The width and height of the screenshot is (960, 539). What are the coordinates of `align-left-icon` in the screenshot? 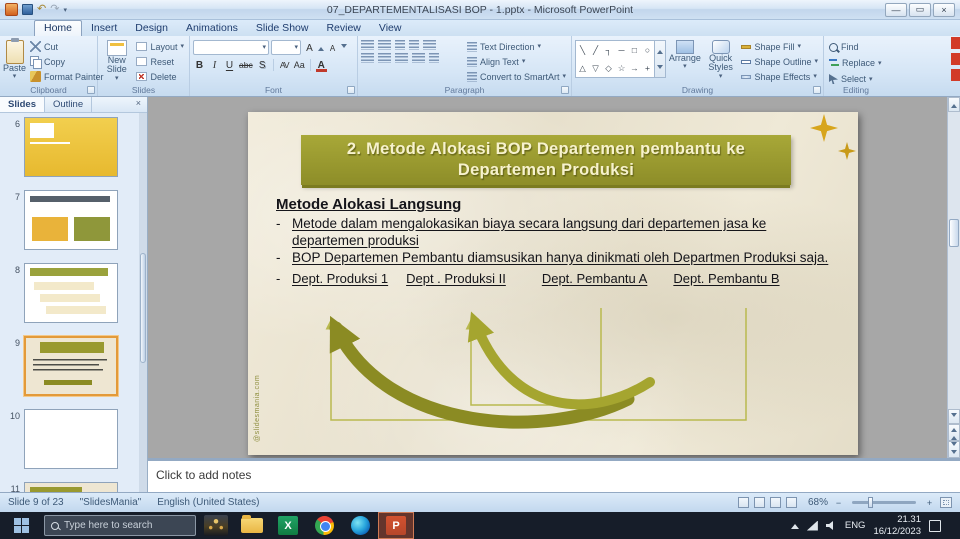 It's located at (367, 58).